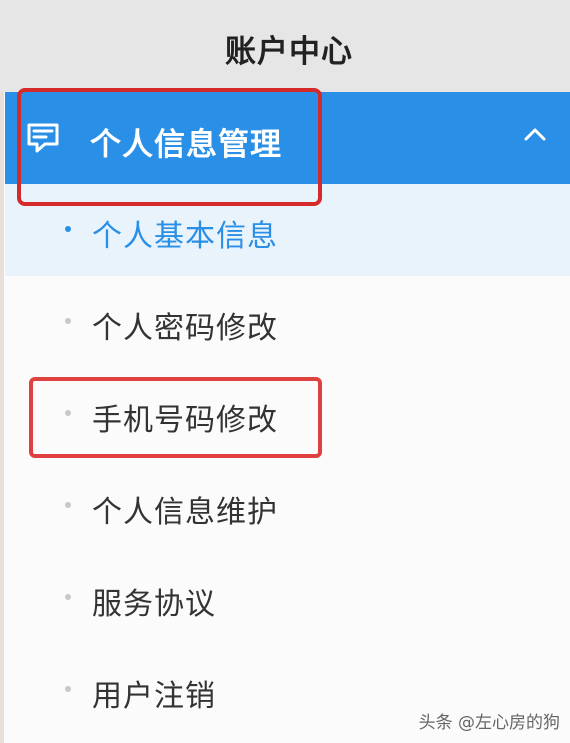 Image resolution: width=570 pixels, height=743 pixels. What do you see at coordinates (185, 328) in the screenshot?
I see `menu-item-label: 个人密码修改` at bounding box center [185, 328].